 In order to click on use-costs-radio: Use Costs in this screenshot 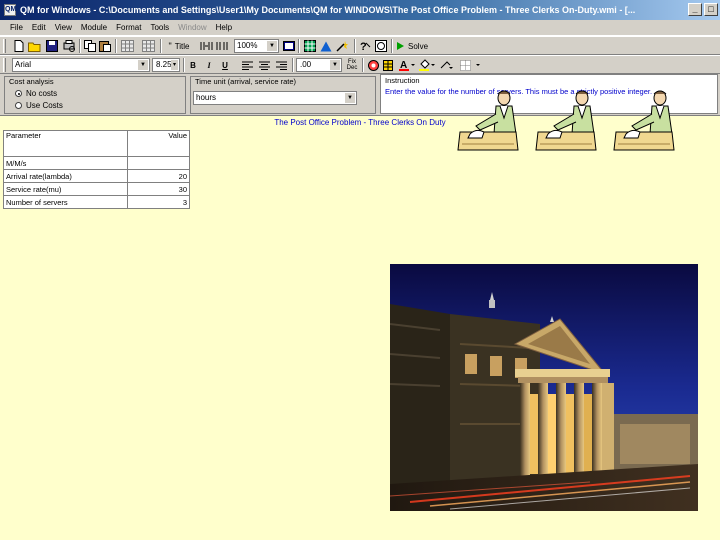, I will do `click(39, 105)`.